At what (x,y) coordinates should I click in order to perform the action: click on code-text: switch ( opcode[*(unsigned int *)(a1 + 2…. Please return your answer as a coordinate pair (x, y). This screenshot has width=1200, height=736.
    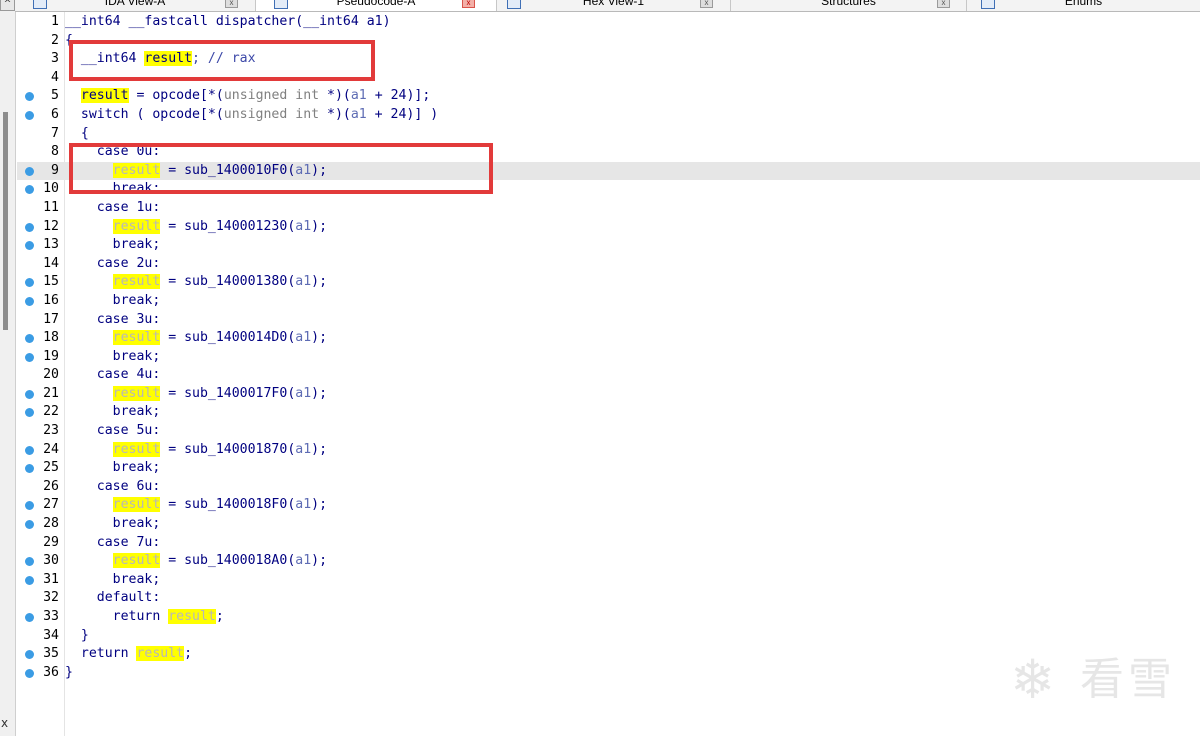
    Looking at the image, I should click on (252, 114).